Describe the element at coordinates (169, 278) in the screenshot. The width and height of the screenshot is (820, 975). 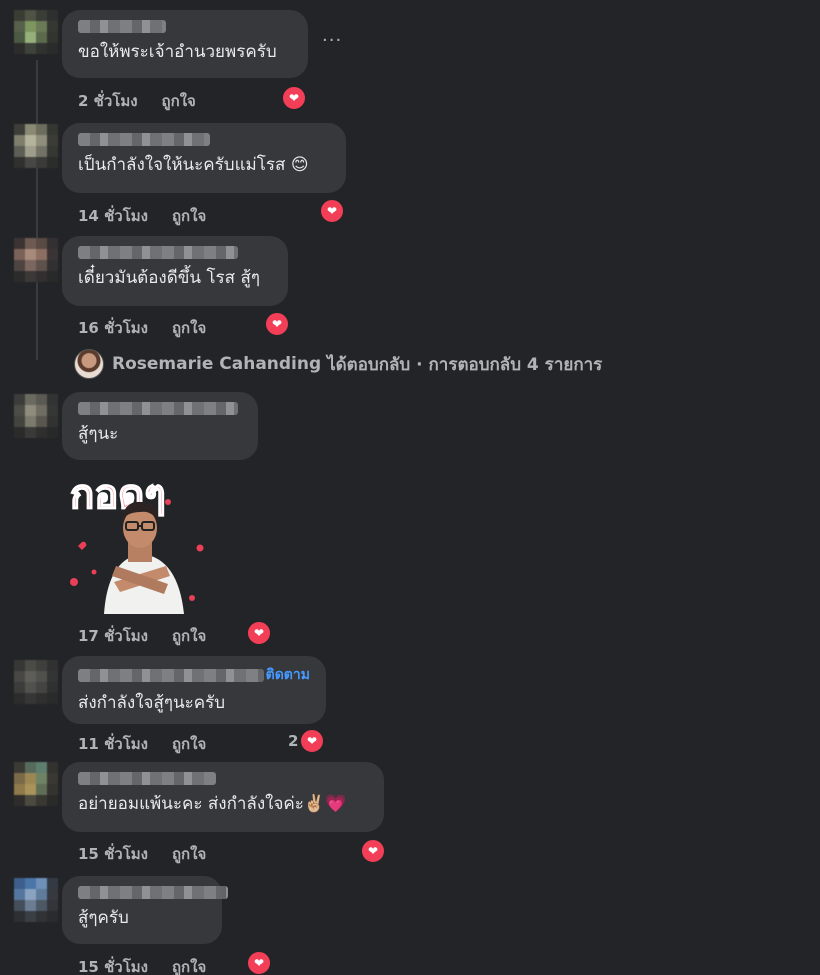
I see `comment-text: เดี๋ยวมันต้องดีขึ้น โรส สู้ๆ` at that location.